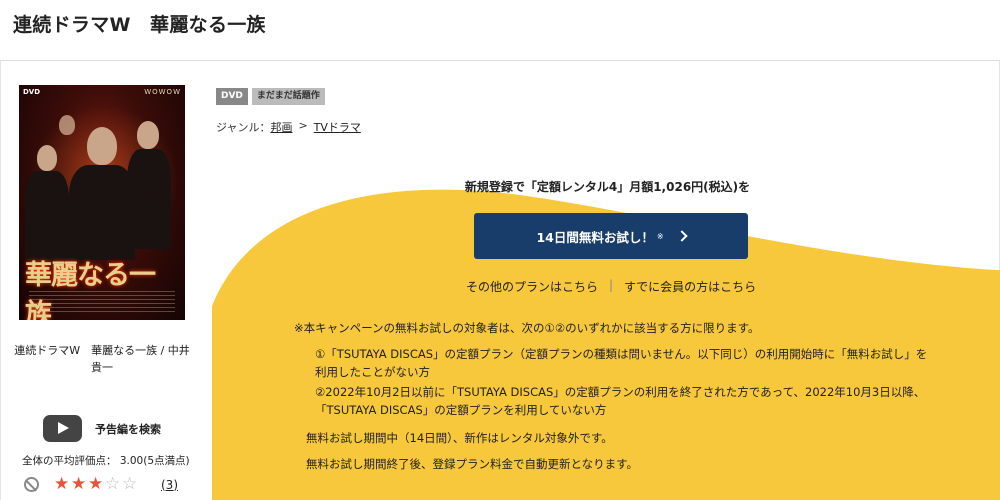 The image size is (1000, 500). I want to click on product-title: 連続ドラマW 華麗なる一族 / 中井貴一, so click(102, 359).